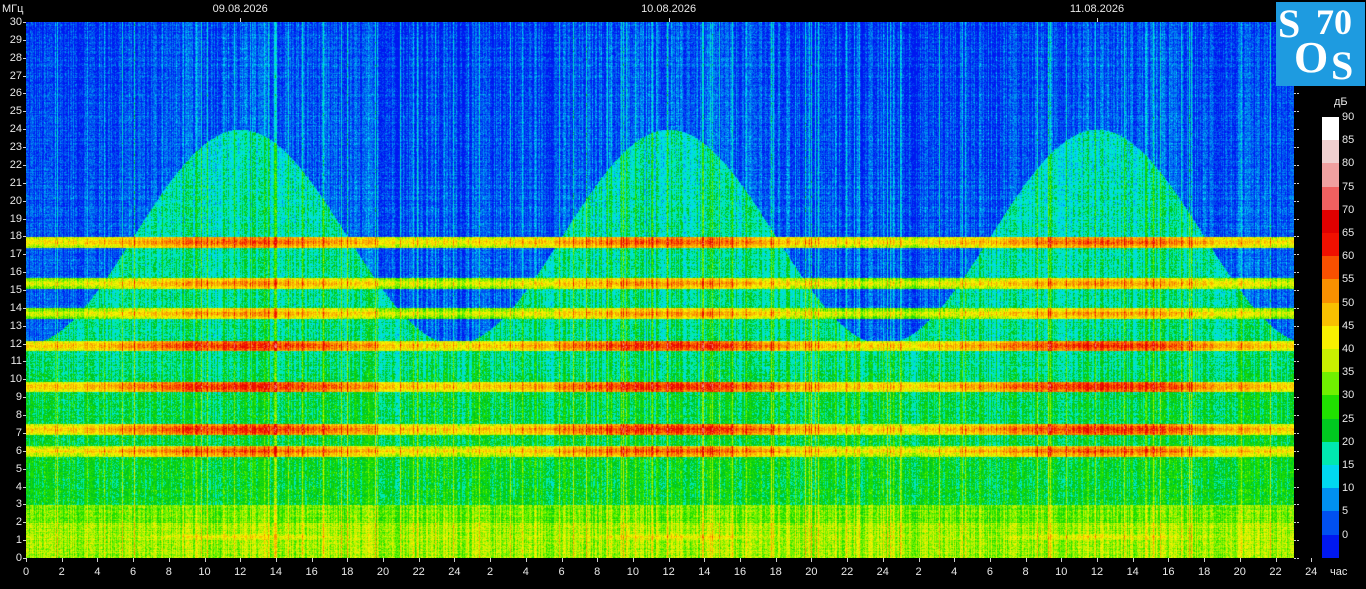  What do you see at coordinates (1348, 441) in the screenshot?
I see `colorbar-tick-label: 20` at bounding box center [1348, 441].